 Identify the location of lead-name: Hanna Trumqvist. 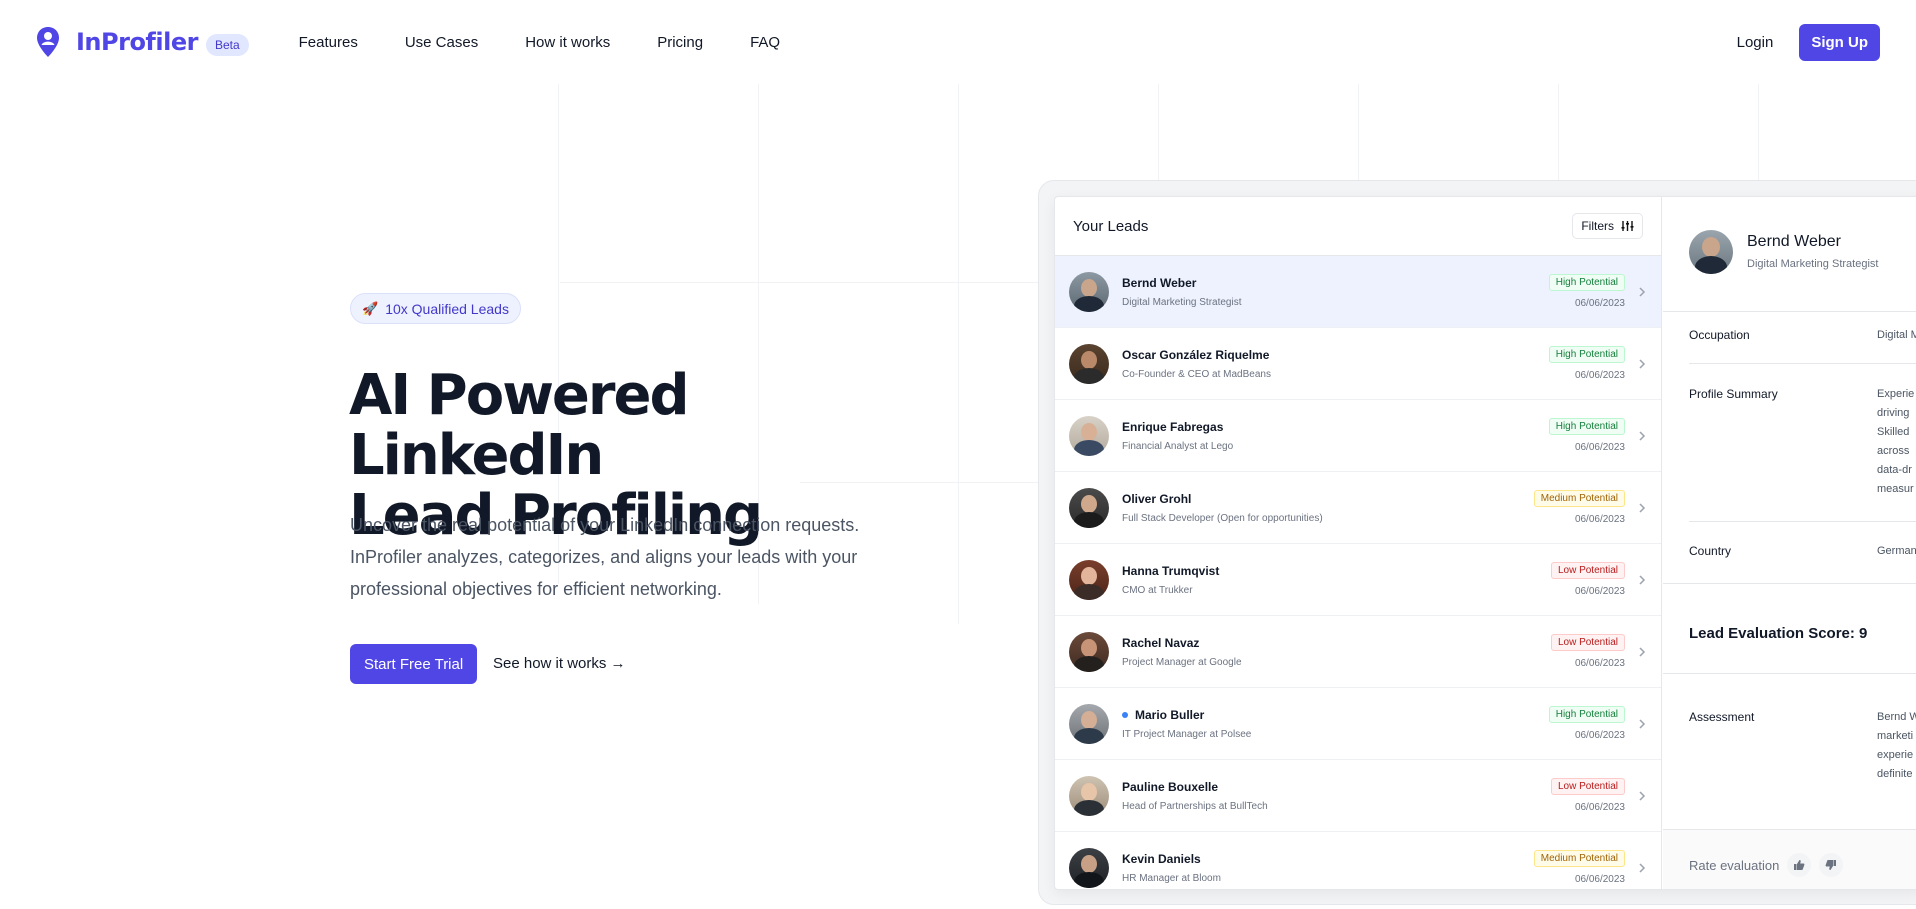
(1170, 571).